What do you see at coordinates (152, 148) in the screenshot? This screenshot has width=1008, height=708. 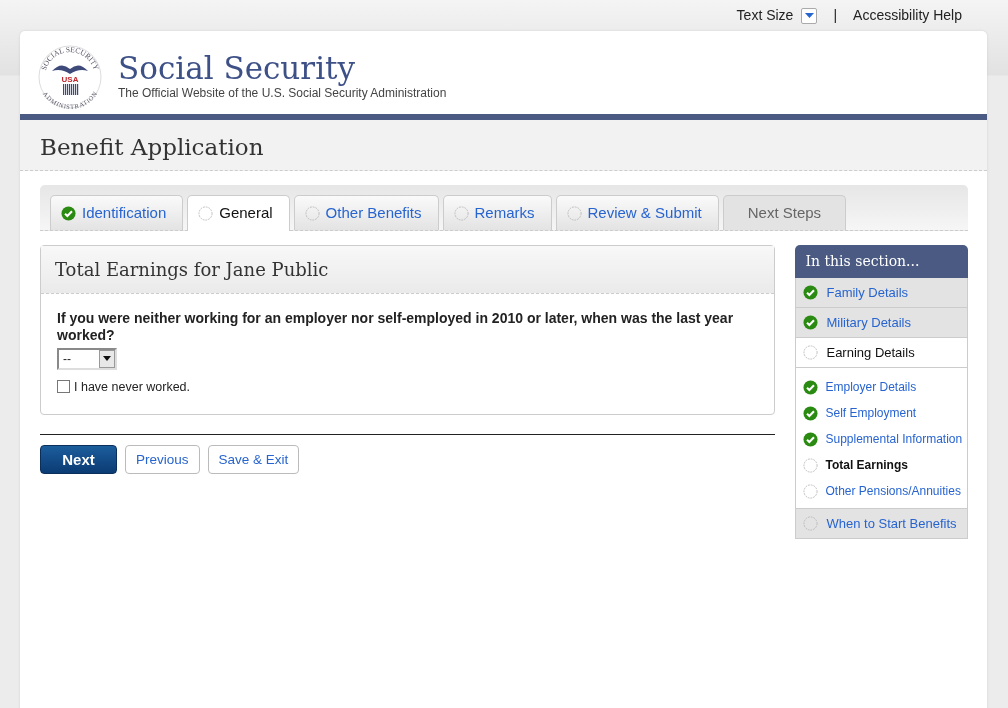 I see `page-title: Benefit Application` at bounding box center [152, 148].